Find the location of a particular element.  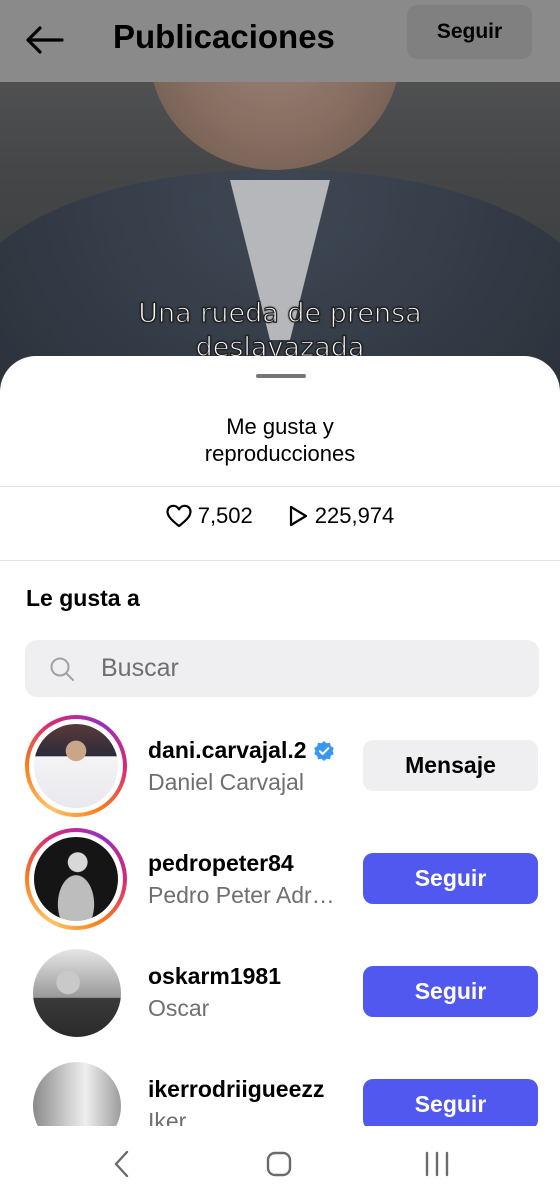

likes-stat: 7,502 is located at coordinates (209, 516).